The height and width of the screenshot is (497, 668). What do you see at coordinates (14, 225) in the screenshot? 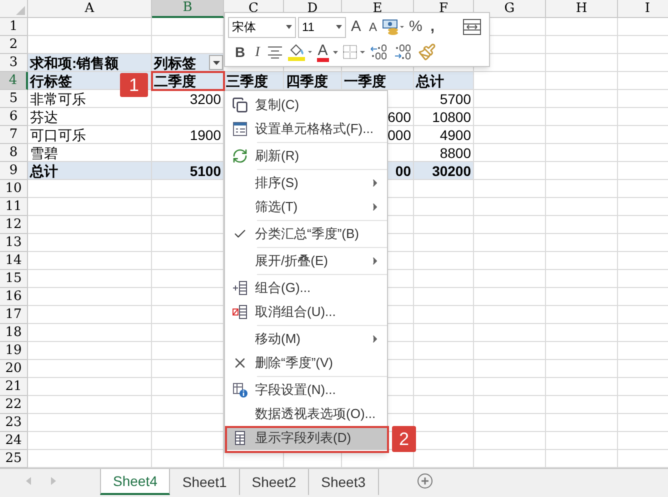
I see `row-header: 12` at bounding box center [14, 225].